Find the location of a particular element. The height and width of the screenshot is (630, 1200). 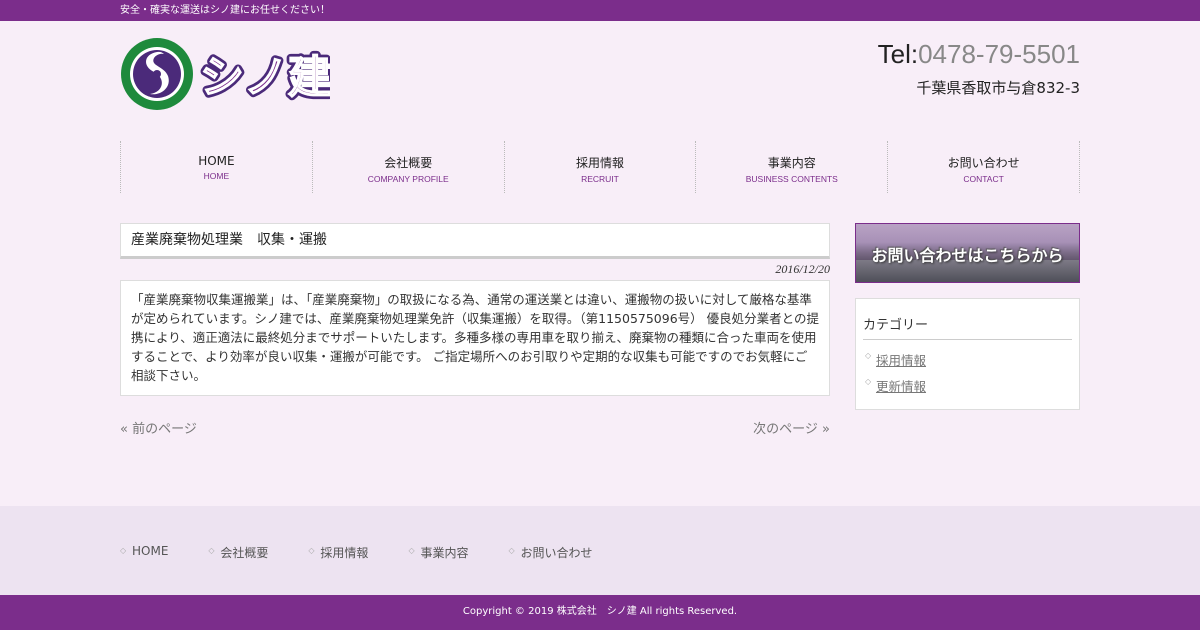

nav-label: 採用情報 is located at coordinates (599, 163).